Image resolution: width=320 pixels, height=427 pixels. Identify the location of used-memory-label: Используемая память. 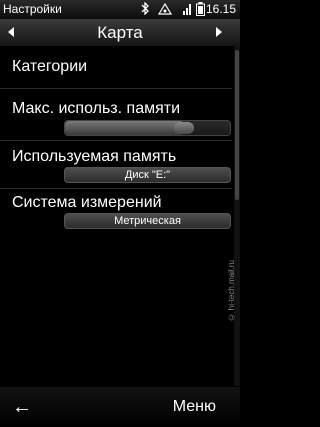
(94, 156).